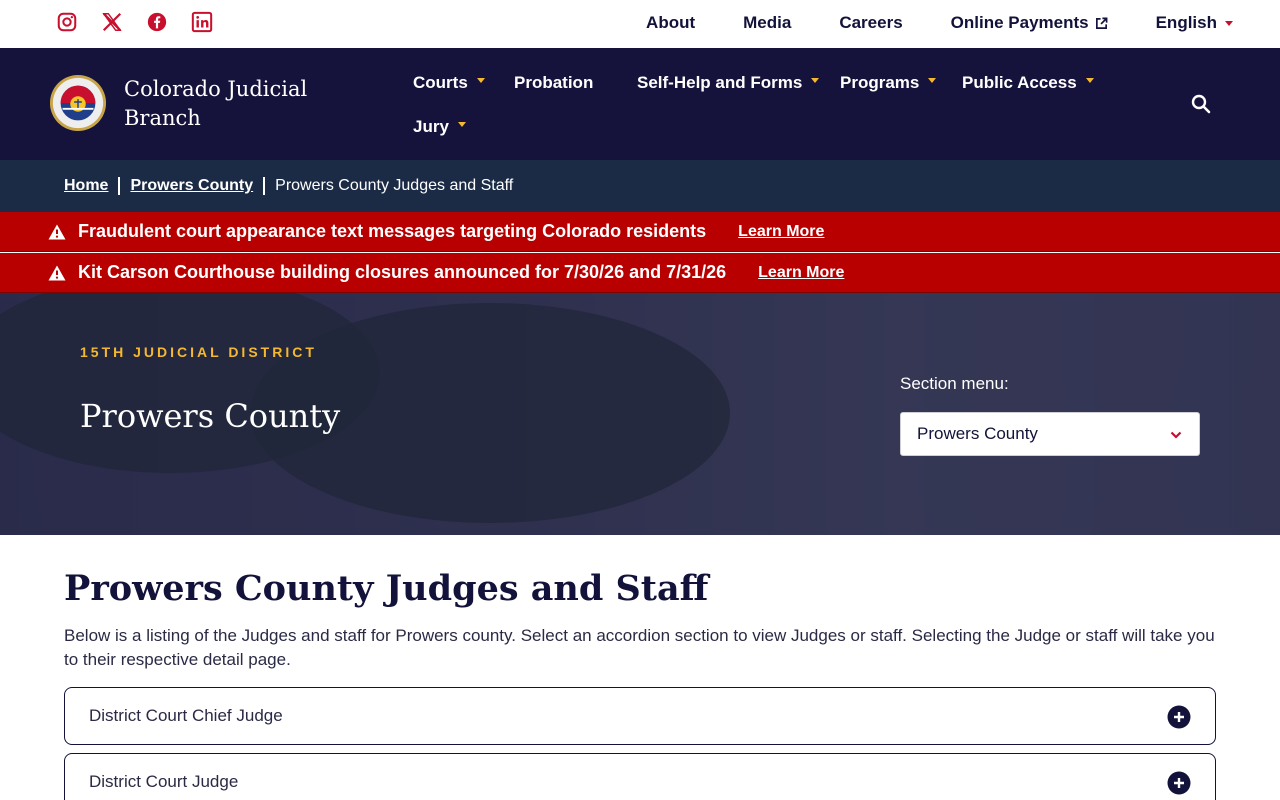 Image resolution: width=1280 pixels, height=800 pixels. I want to click on colorado-courts-logo, so click(78, 103).